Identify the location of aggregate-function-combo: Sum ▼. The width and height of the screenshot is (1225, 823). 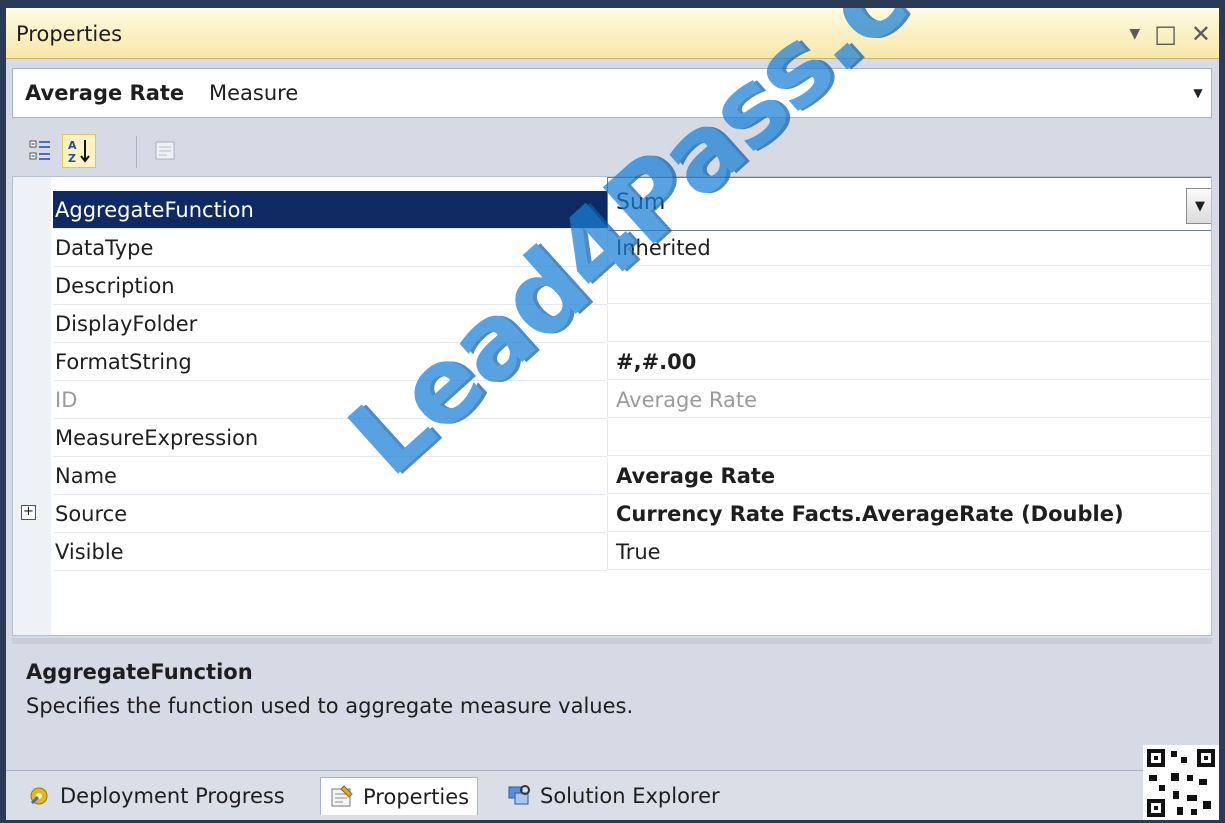
(909, 204).